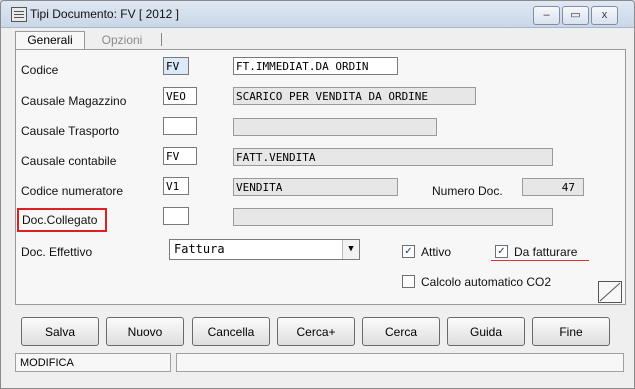  I want to click on doc-collegato-label: Doc.Collegato, so click(60, 220).